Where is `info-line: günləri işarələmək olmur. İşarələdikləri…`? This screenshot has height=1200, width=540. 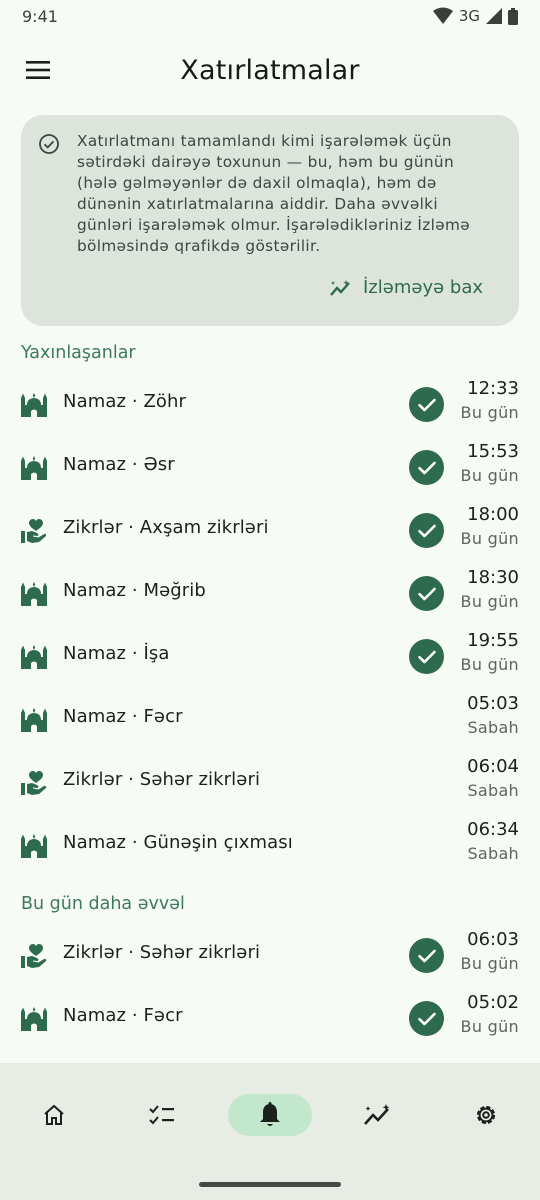 info-line: günləri işarələmək olmur. İşarələdikləri… is located at coordinates (274, 225).